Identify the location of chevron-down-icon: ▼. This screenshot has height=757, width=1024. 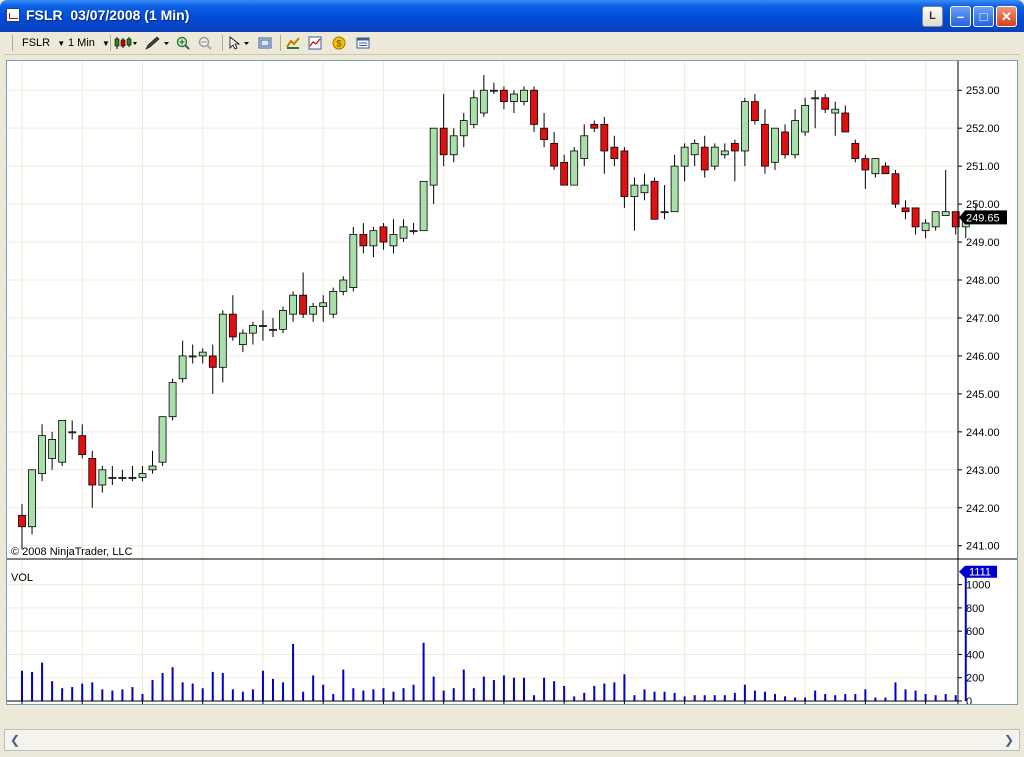
(61, 43).